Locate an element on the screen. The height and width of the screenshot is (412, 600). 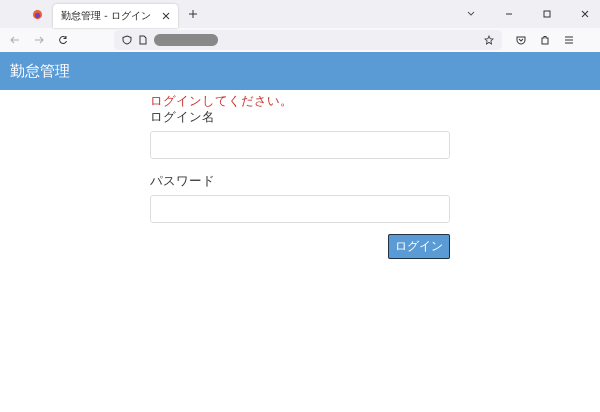
maximize-icon is located at coordinates (547, 14).